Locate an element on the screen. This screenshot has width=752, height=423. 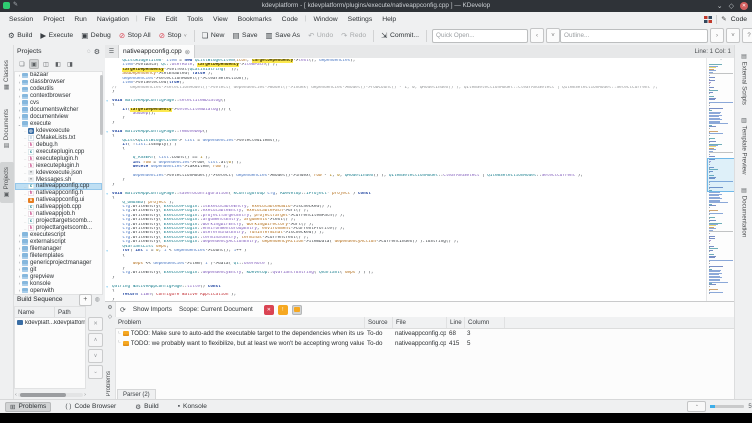
menu-navigation: Navigation is located at coordinates (113, 19).